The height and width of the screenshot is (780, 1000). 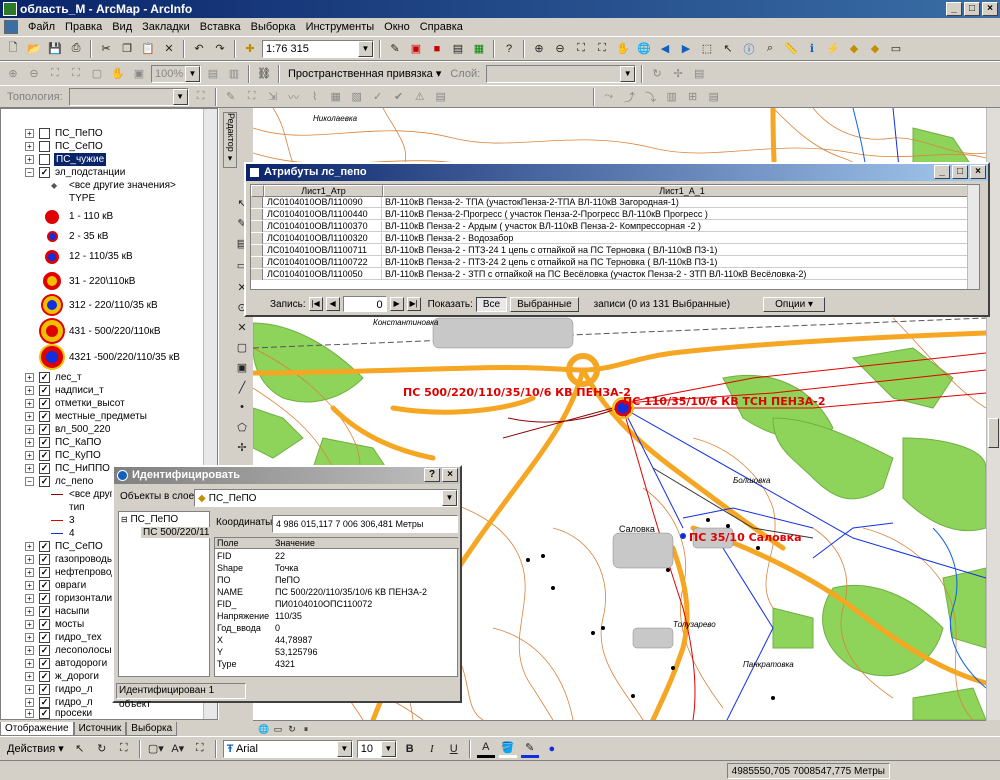 What do you see at coordinates (942, 172) in the screenshot?
I see `attr-minimize-button: _` at bounding box center [942, 172].